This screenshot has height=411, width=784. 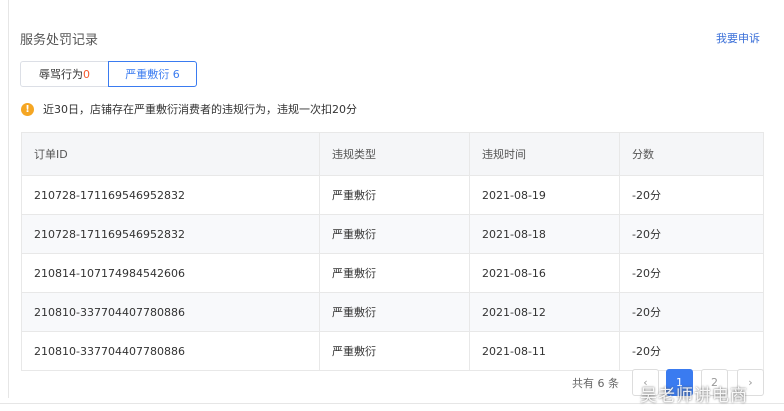 I want to click on tab-abuse: 辱骂行为0, so click(x=64, y=74).